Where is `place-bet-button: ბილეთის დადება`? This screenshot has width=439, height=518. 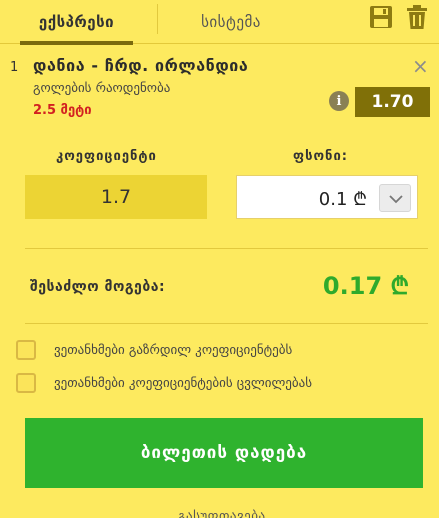
place-bet-button: ბილეთის დადება is located at coordinates (224, 453).